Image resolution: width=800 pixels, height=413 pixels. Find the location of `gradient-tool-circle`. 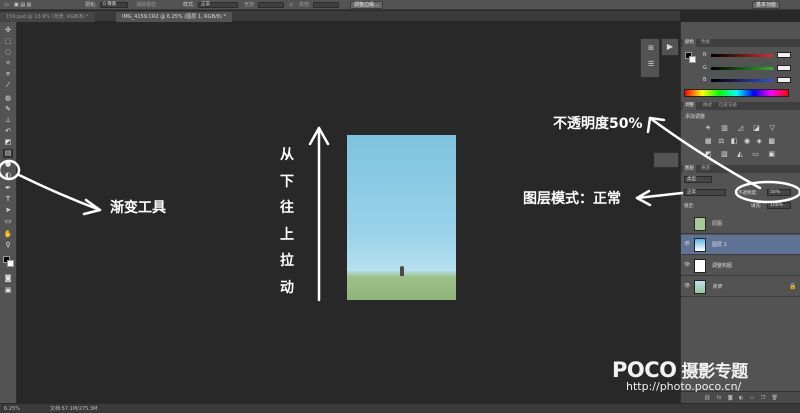

gradient-tool-circle is located at coordinates (10, 170).